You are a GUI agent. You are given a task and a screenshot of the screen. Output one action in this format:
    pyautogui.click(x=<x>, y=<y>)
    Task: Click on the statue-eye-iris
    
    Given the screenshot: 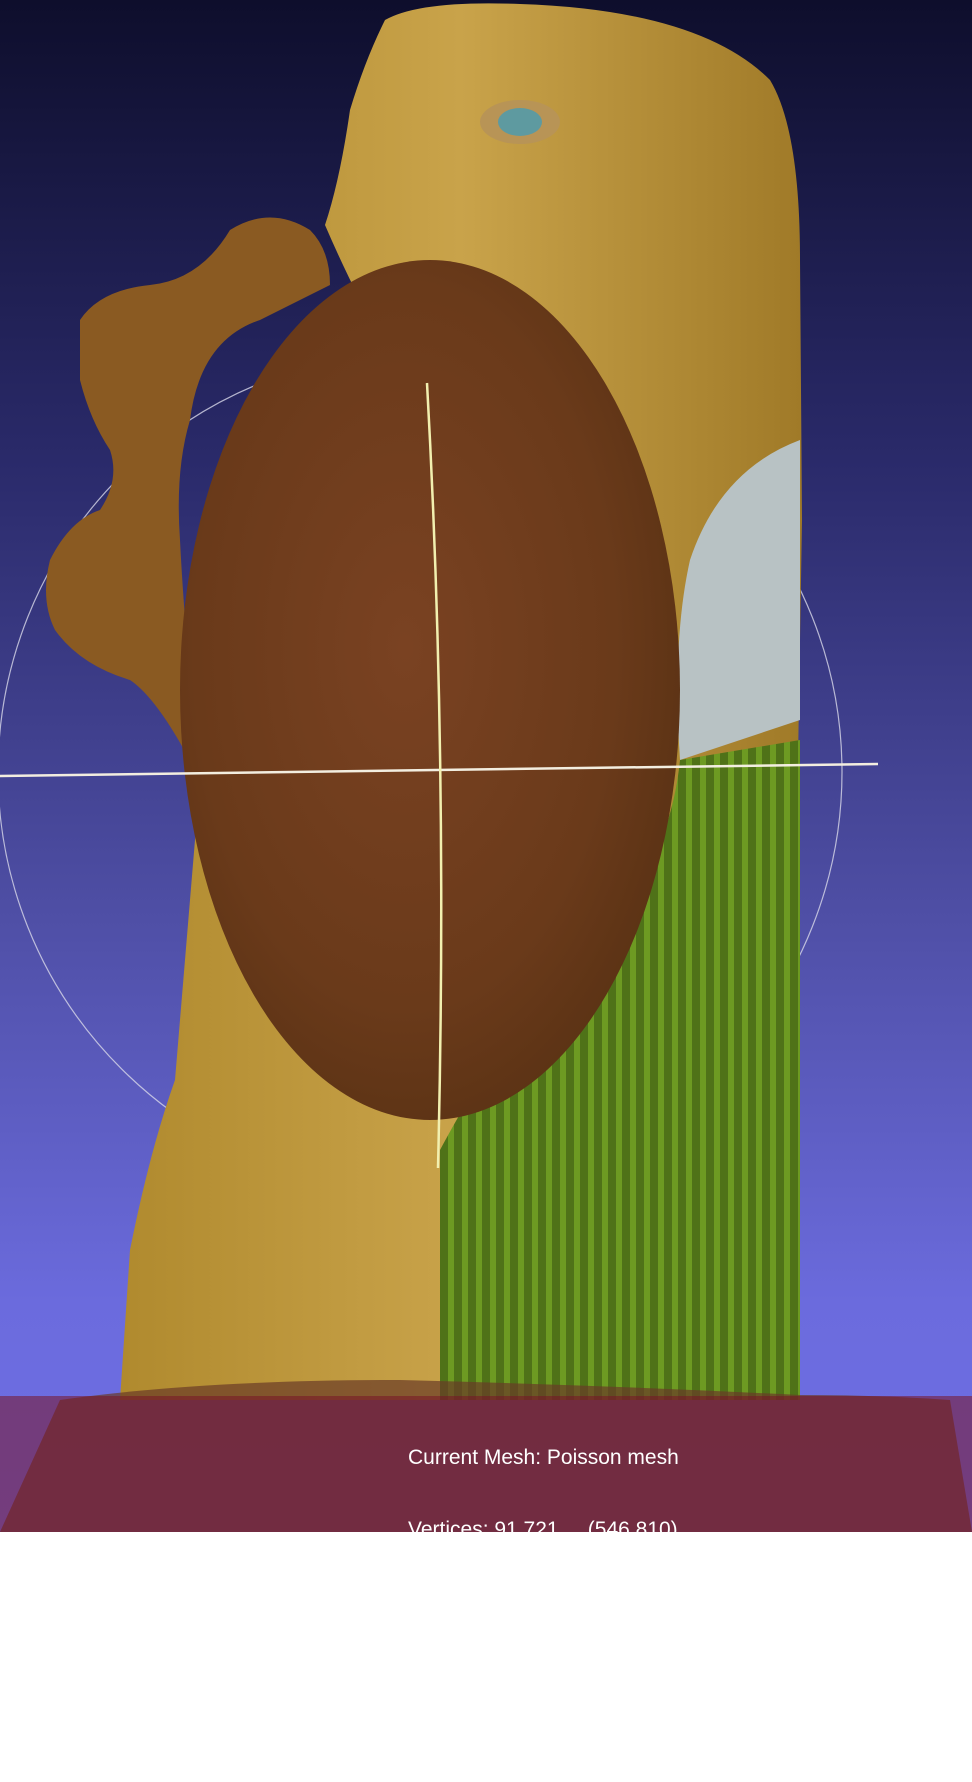 What is the action you would take?
    pyautogui.click(x=520, y=122)
    